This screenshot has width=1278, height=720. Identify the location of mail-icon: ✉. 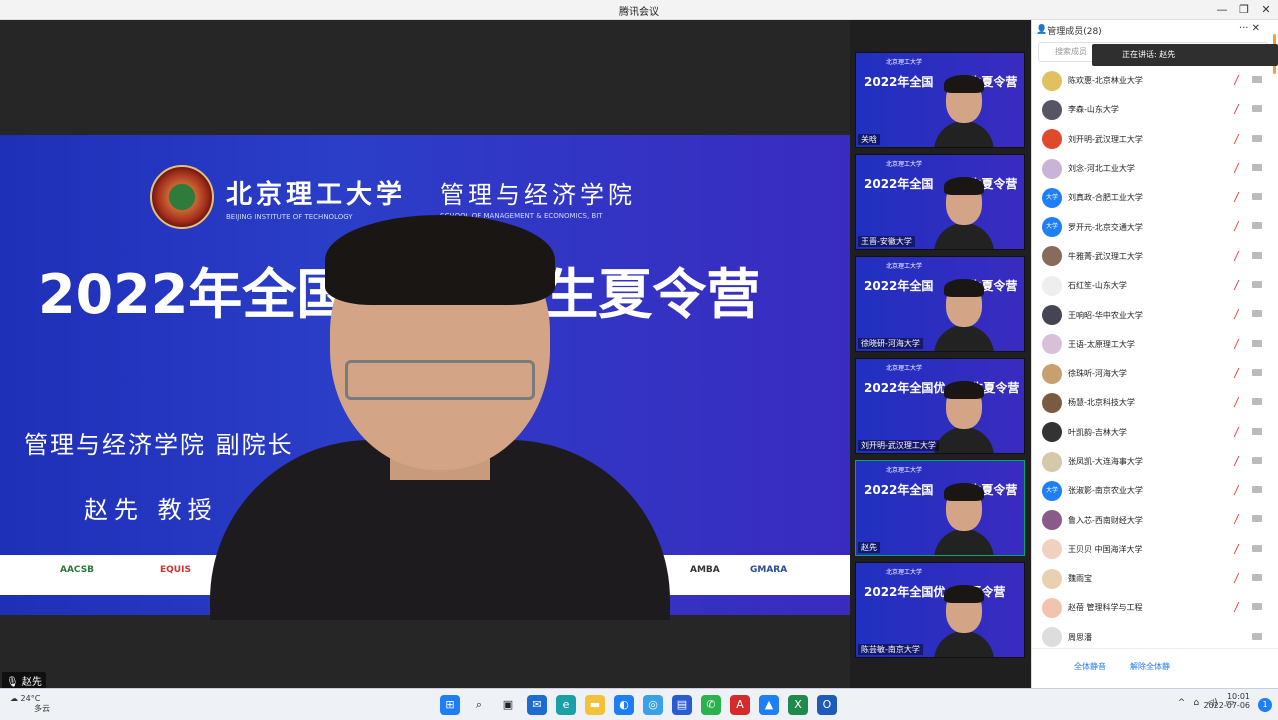
(537, 705).